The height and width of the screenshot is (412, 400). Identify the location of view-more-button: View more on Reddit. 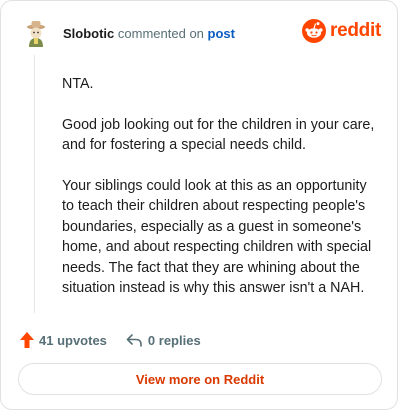
(200, 379).